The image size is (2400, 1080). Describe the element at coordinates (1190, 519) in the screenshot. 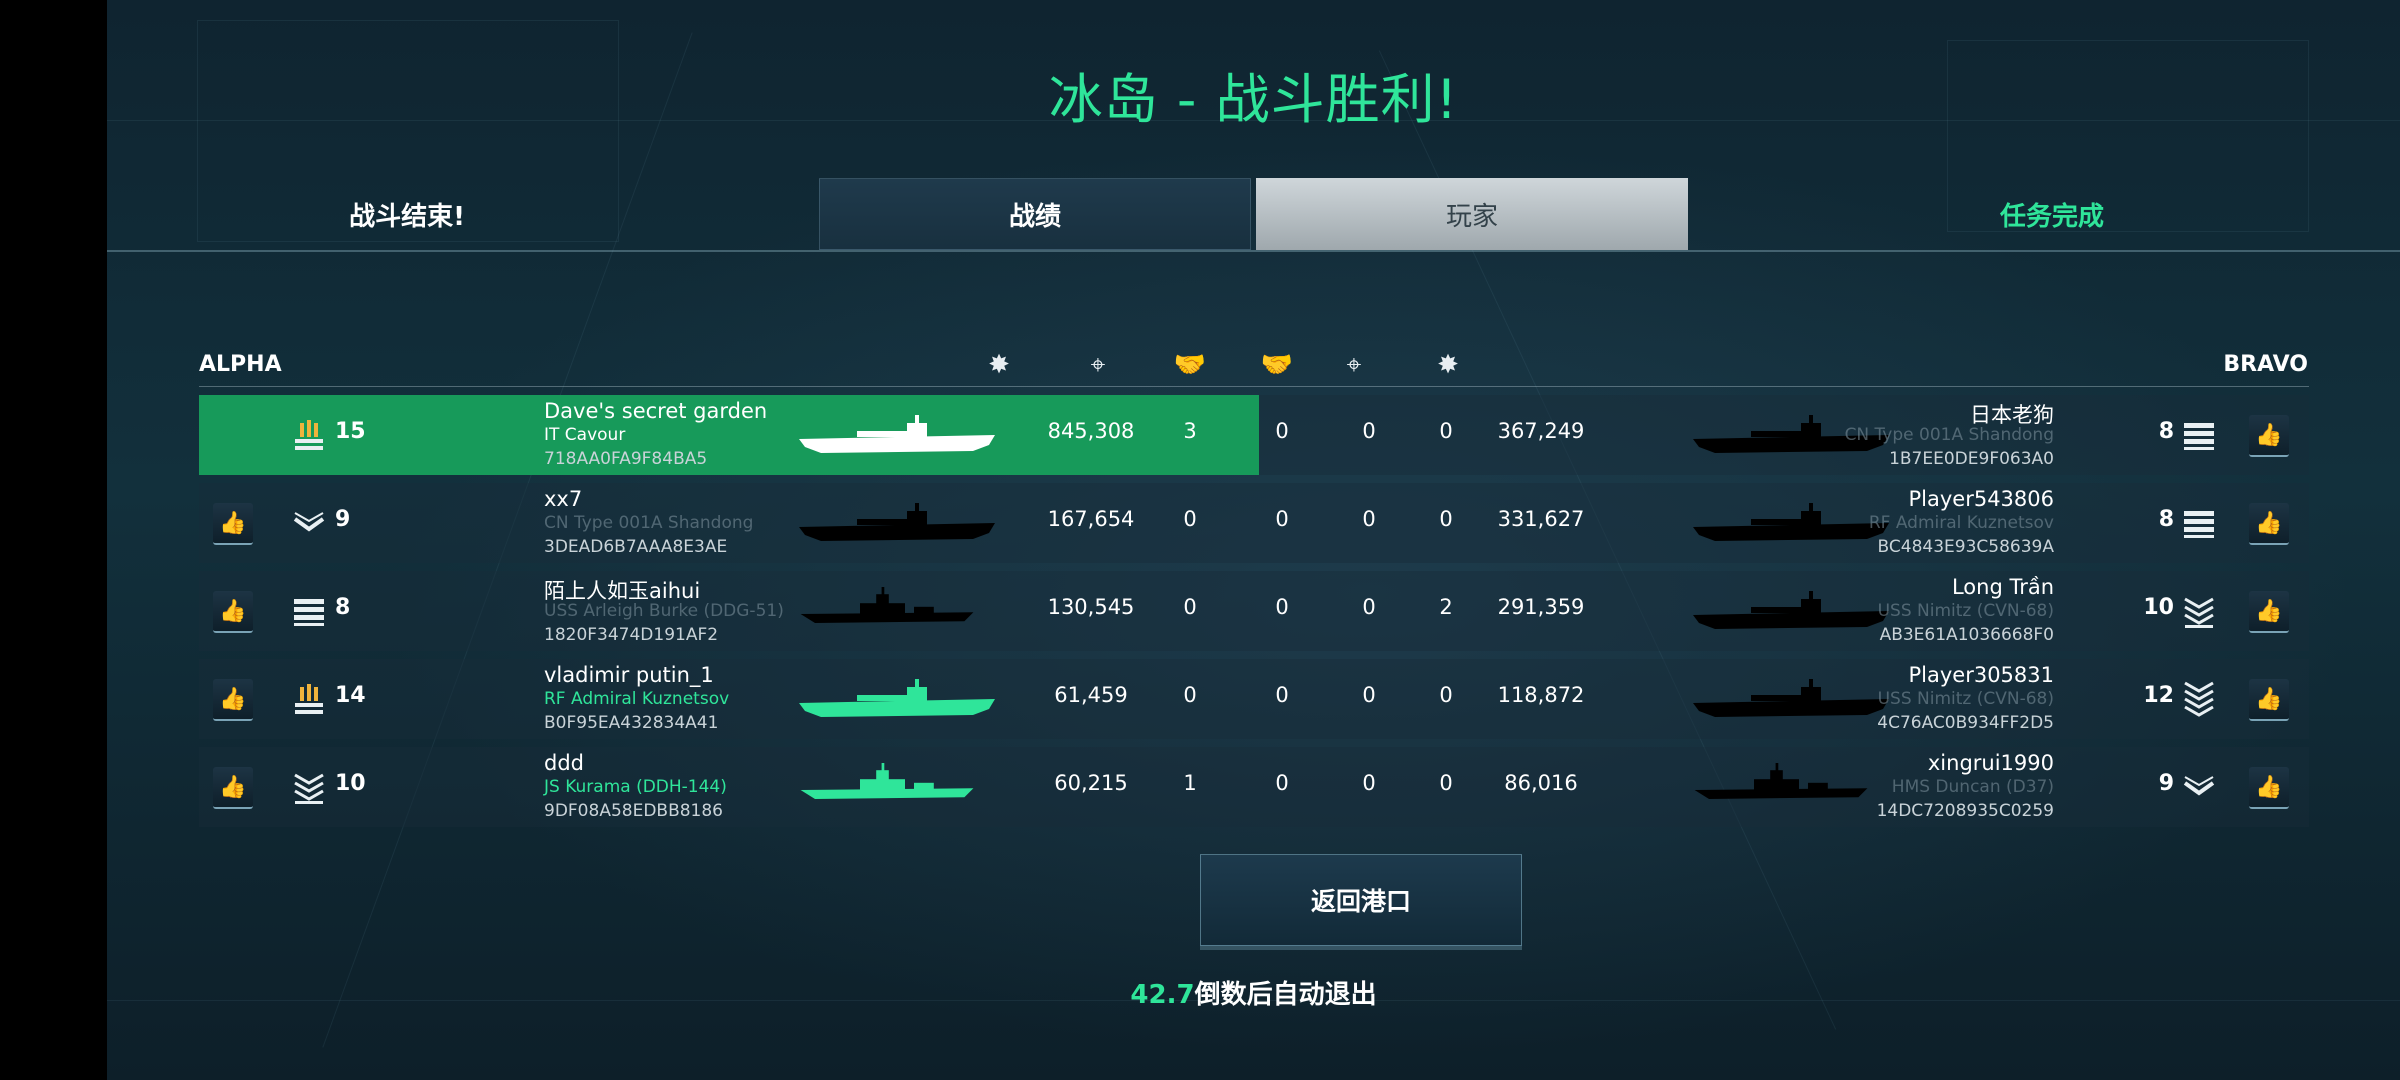

I see `alpha-kills: 0` at that location.